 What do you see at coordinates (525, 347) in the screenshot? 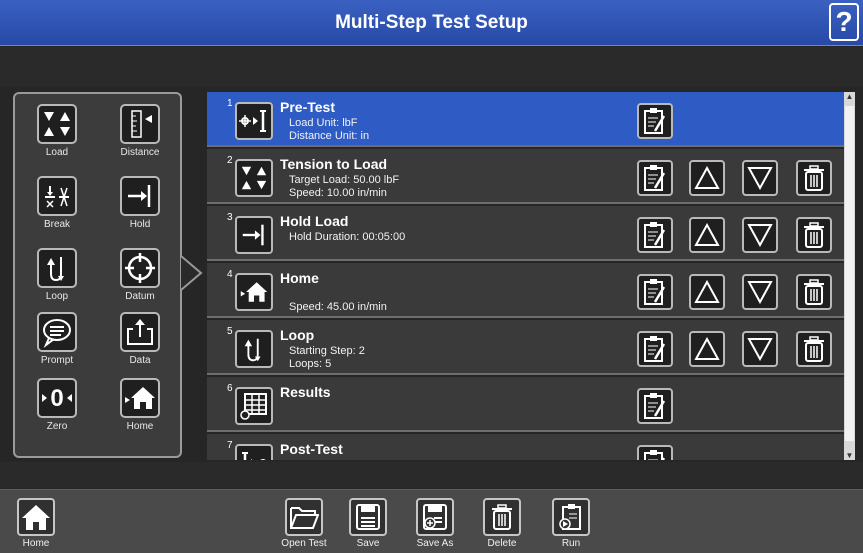
I see `step-row-5: 5 Loop Starting Step: 2 Loops: 5` at bounding box center [525, 347].